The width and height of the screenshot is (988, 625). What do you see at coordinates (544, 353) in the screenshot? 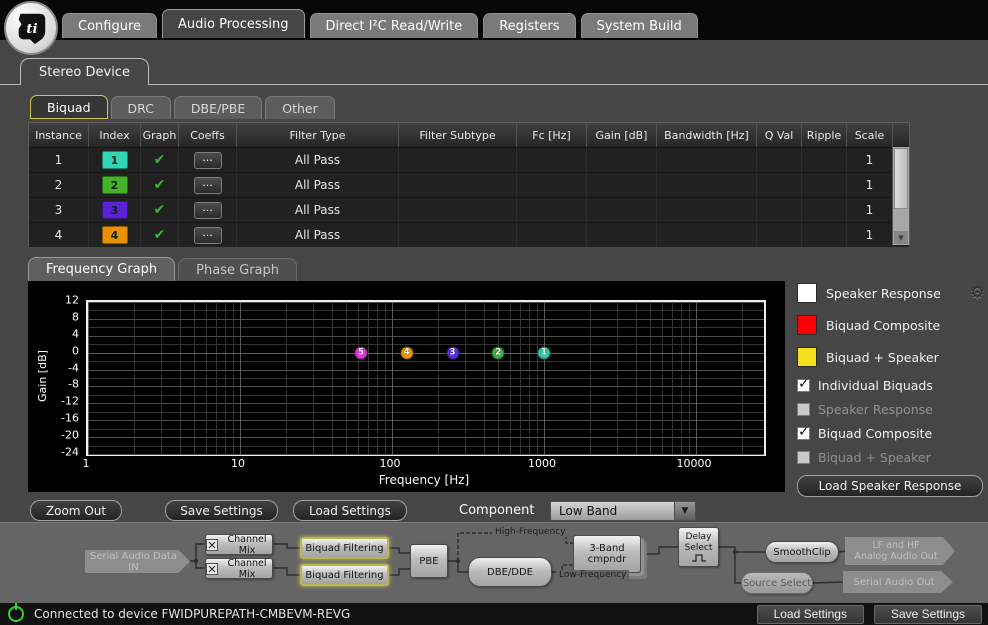
I see `biquad-marker-1: 1` at bounding box center [544, 353].